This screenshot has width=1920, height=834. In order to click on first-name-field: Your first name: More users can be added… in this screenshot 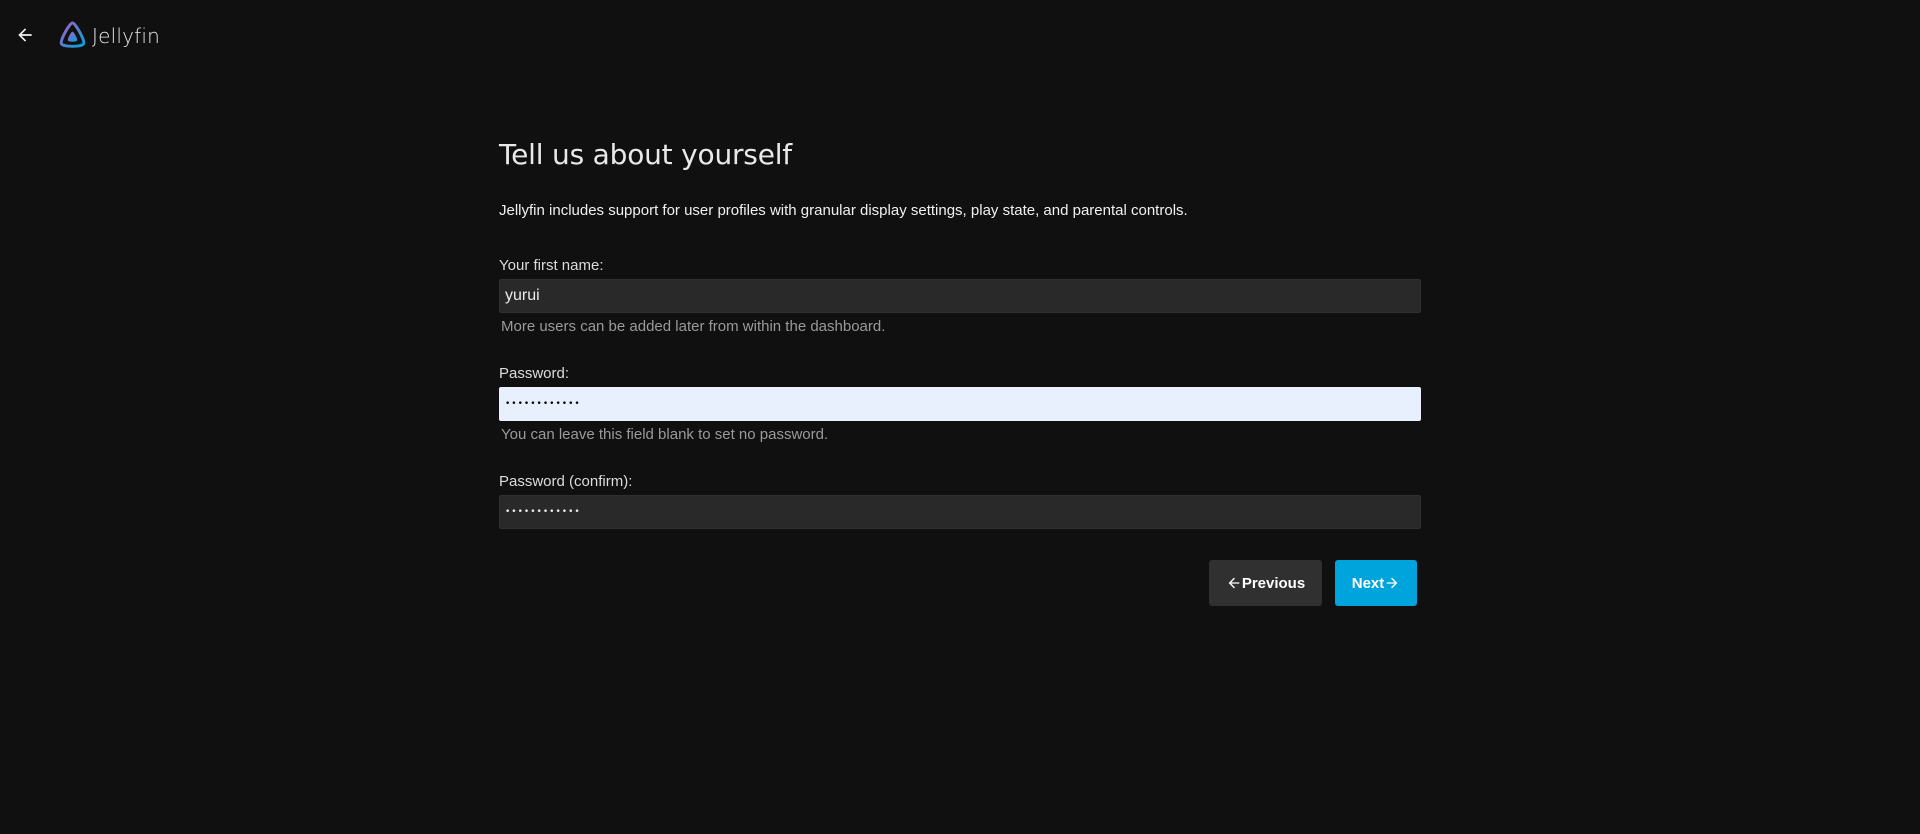, I will do `click(960, 296)`.